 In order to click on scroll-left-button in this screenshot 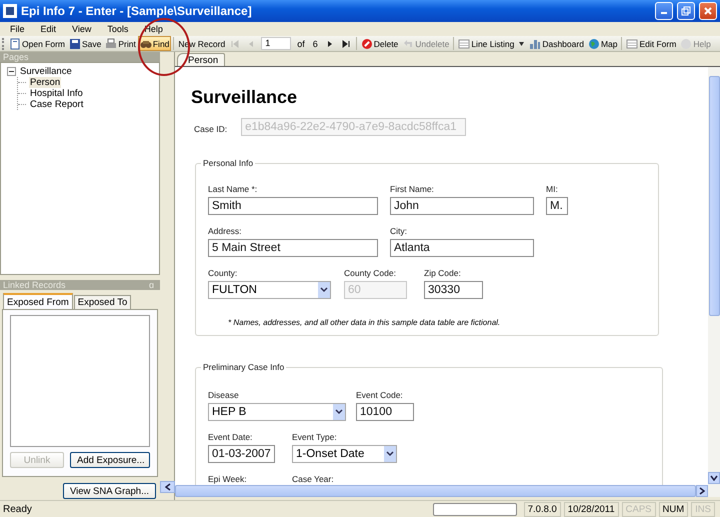, I will do `click(167, 487)`.